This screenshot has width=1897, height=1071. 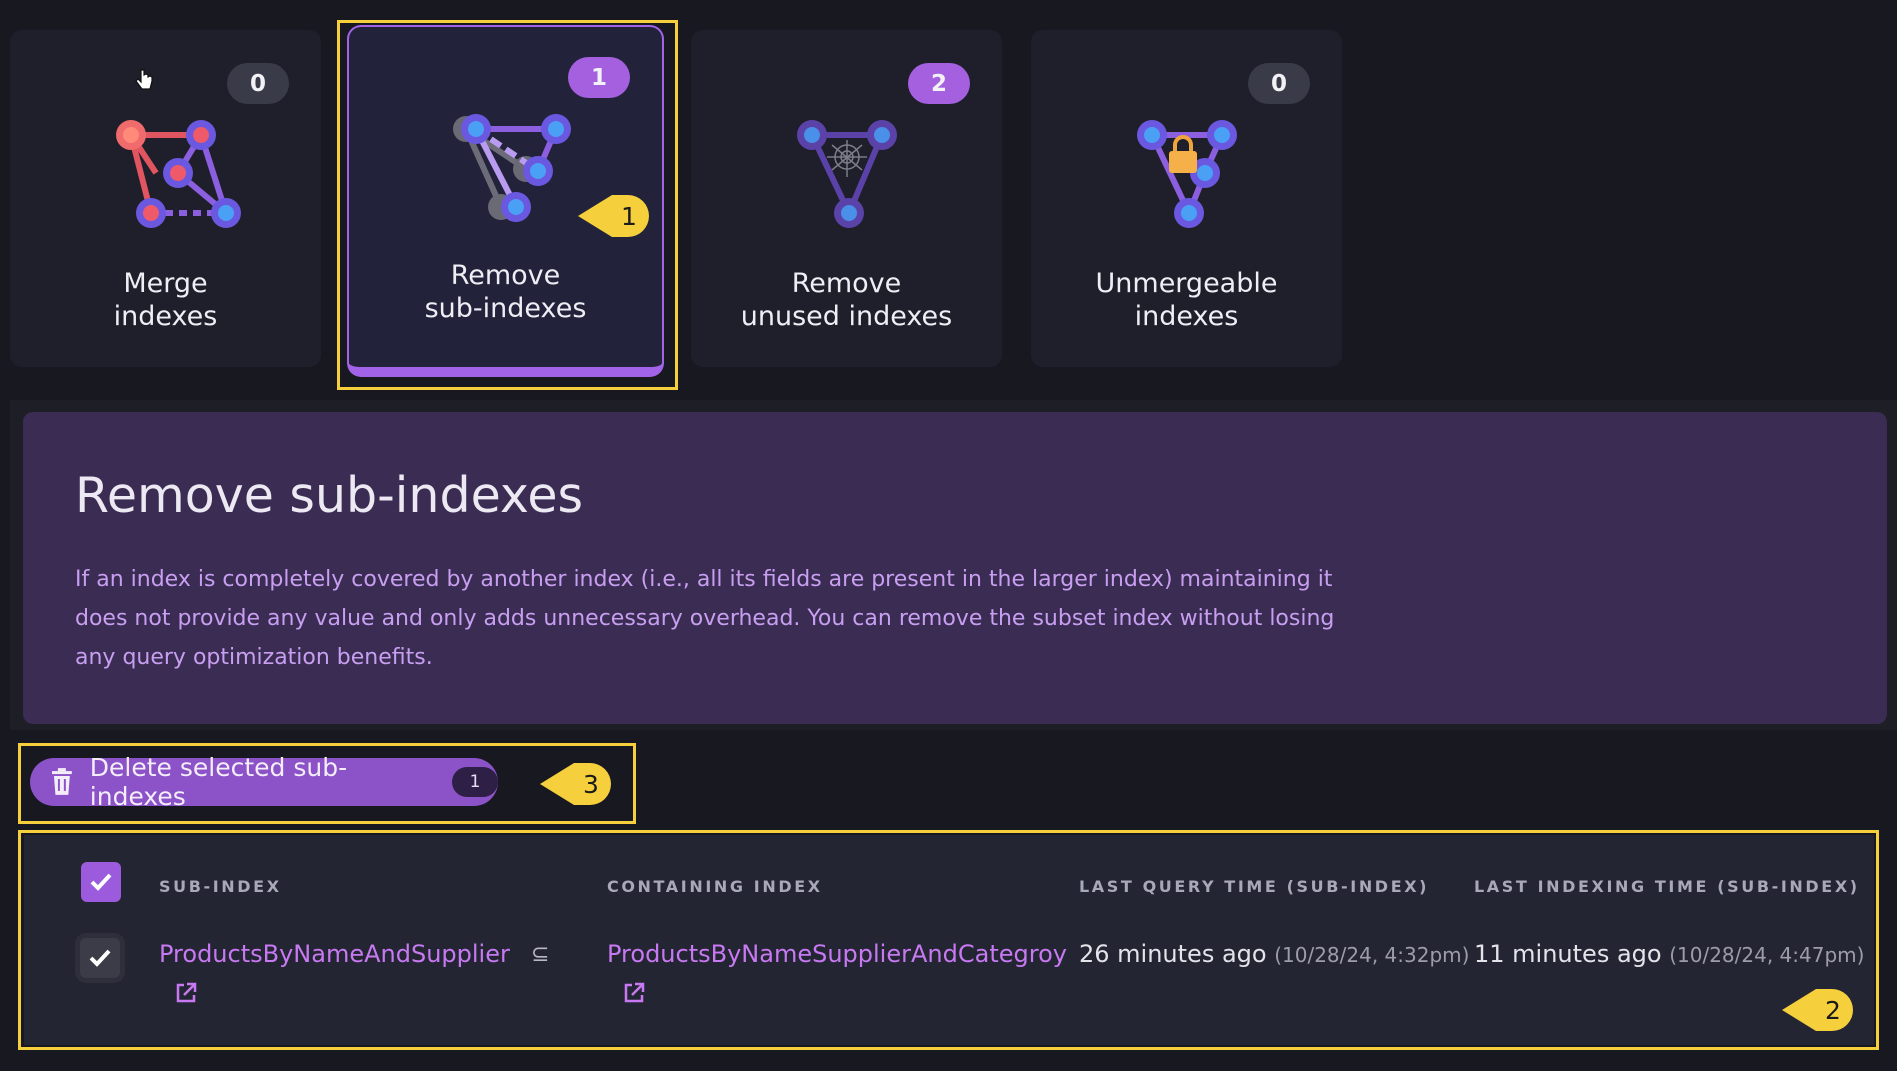 What do you see at coordinates (847, 165) in the screenshot?
I see `unused-indexes-icon` at bounding box center [847, 165].